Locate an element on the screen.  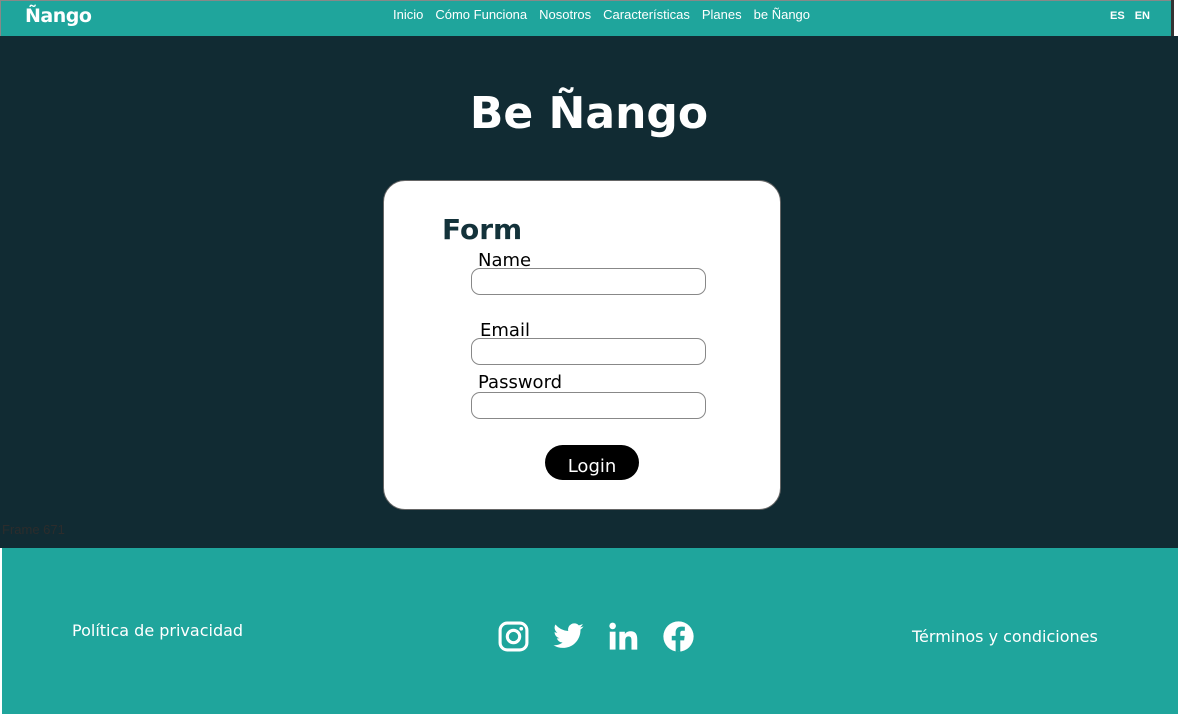
page-title: Be Ñango is located at coordinates (589, 113).